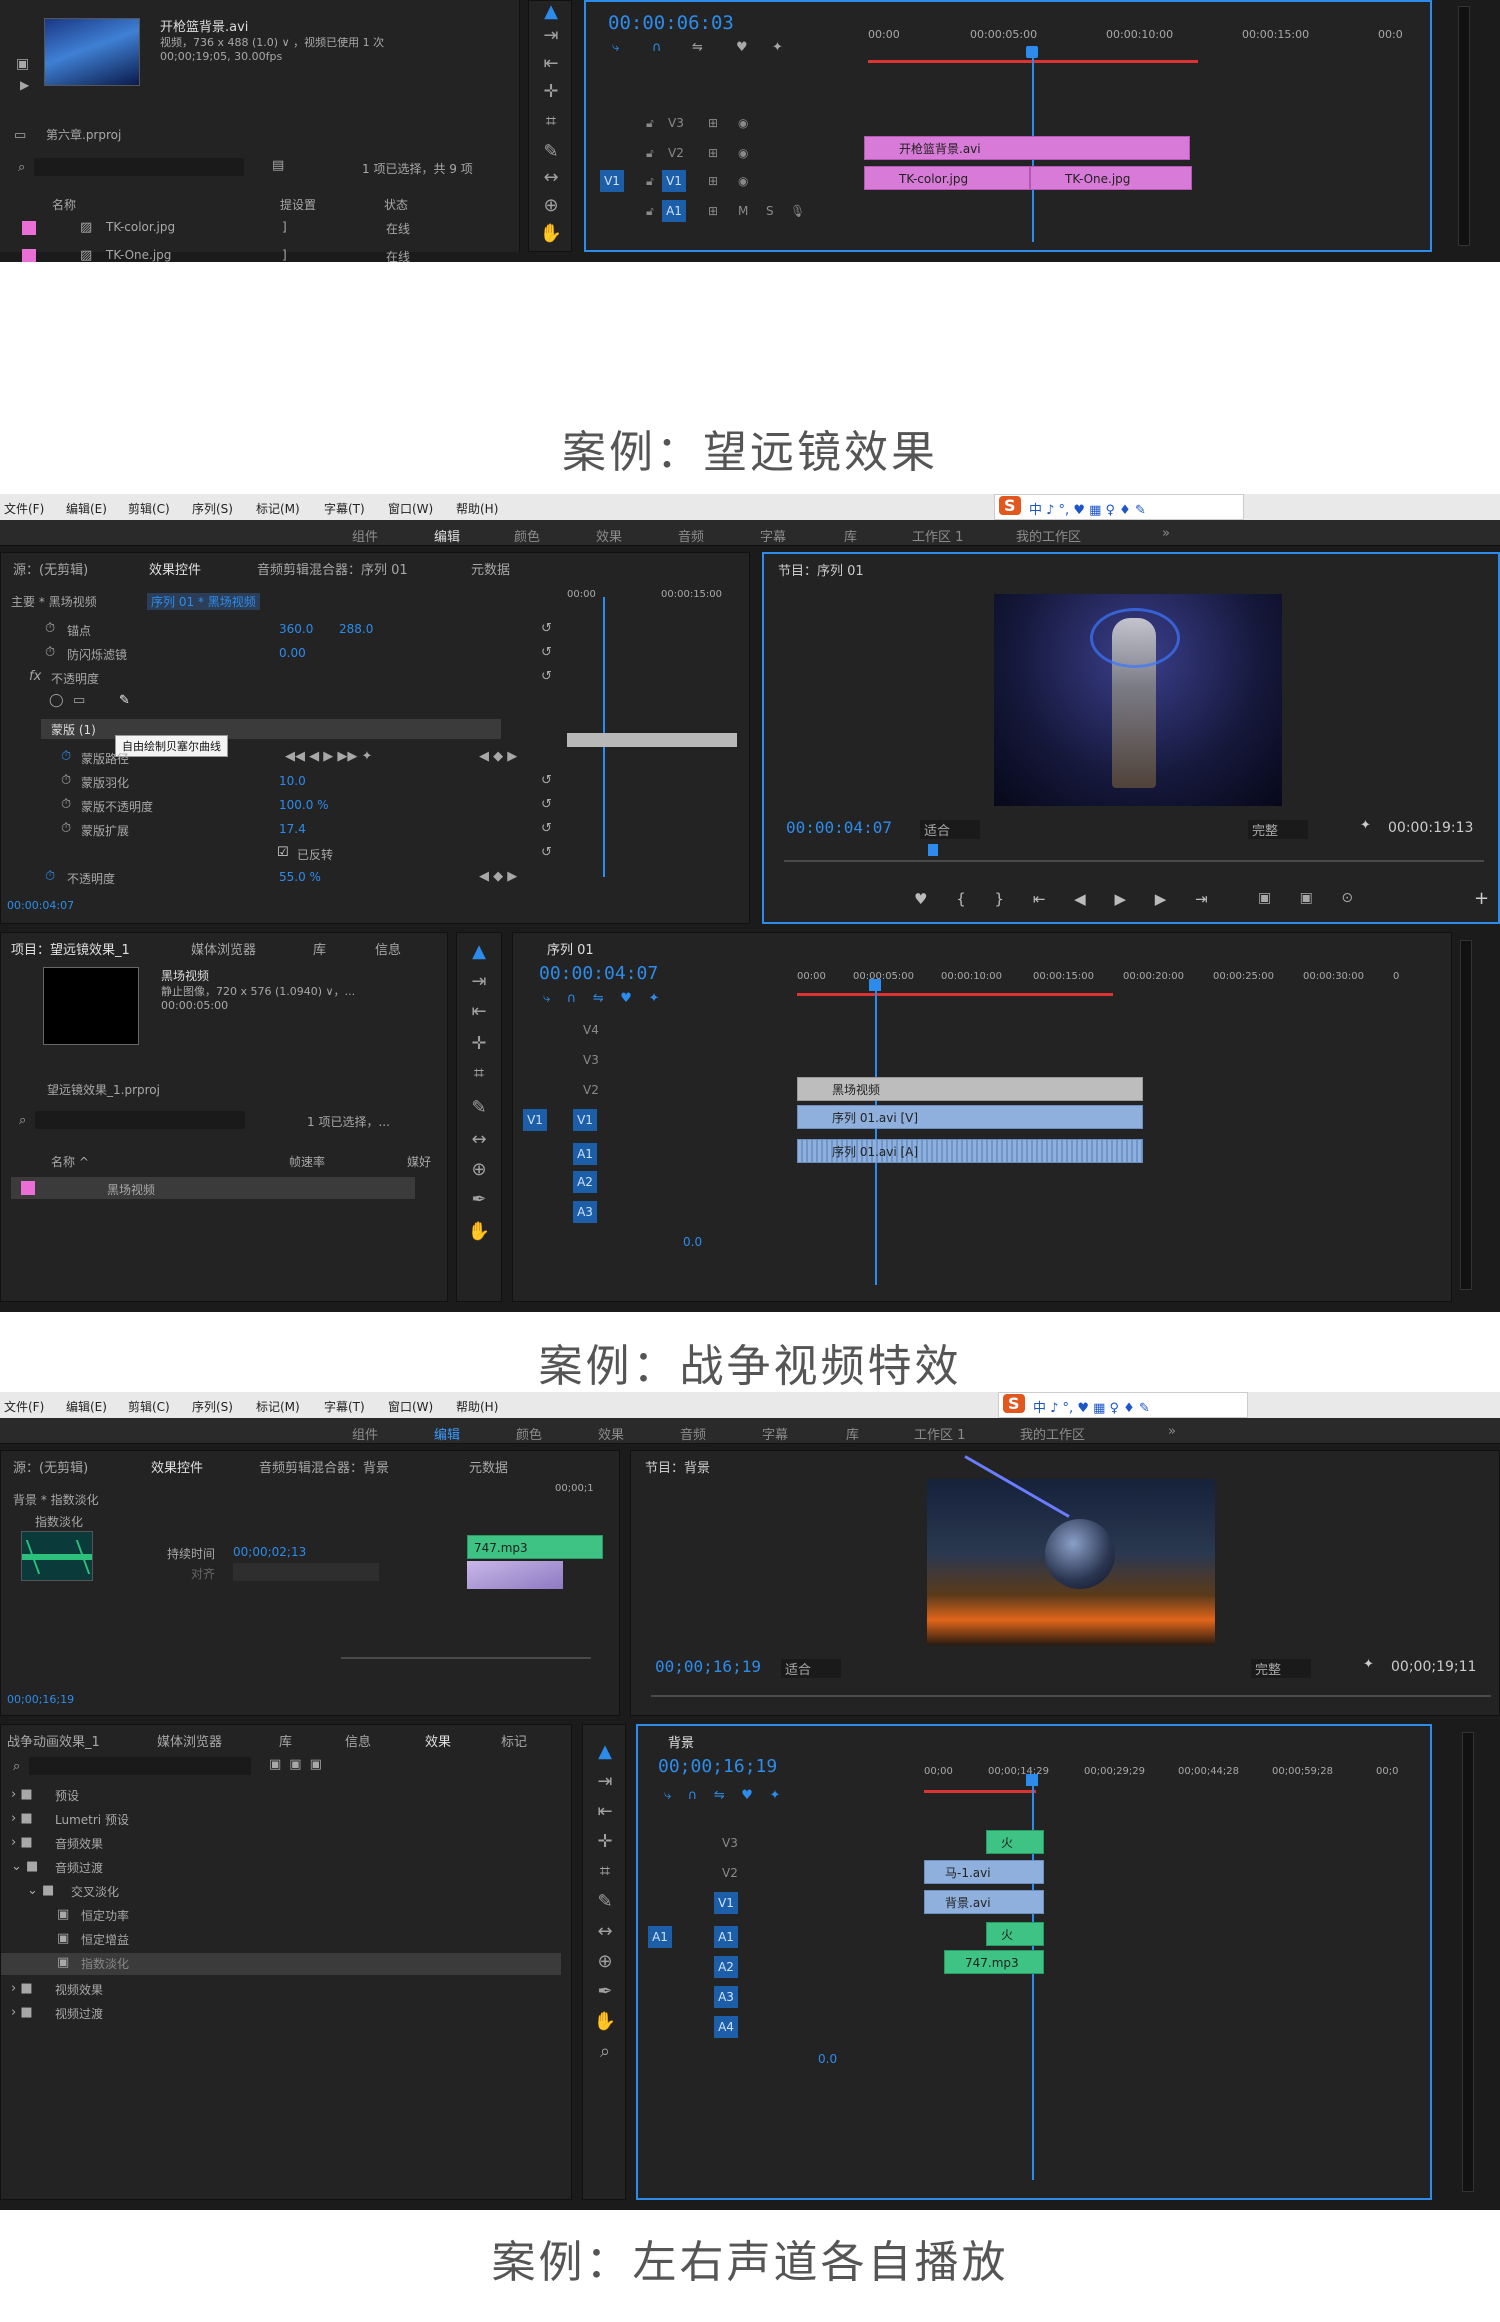 This screenshot has width=1500, height=2322. What do you see at coordinates (365, 1433) in the screenshot?
I see `workspace-tab: 组件` at bounding box center [365, 1433].